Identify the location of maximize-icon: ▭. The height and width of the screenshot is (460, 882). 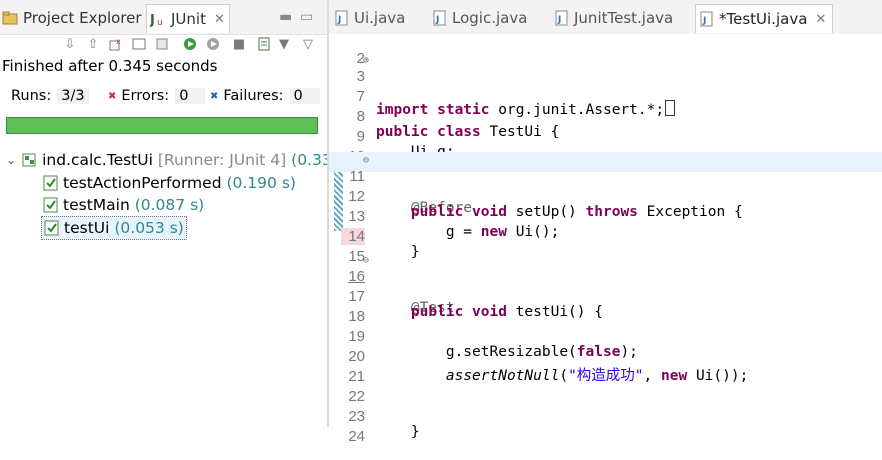
(306, 17).